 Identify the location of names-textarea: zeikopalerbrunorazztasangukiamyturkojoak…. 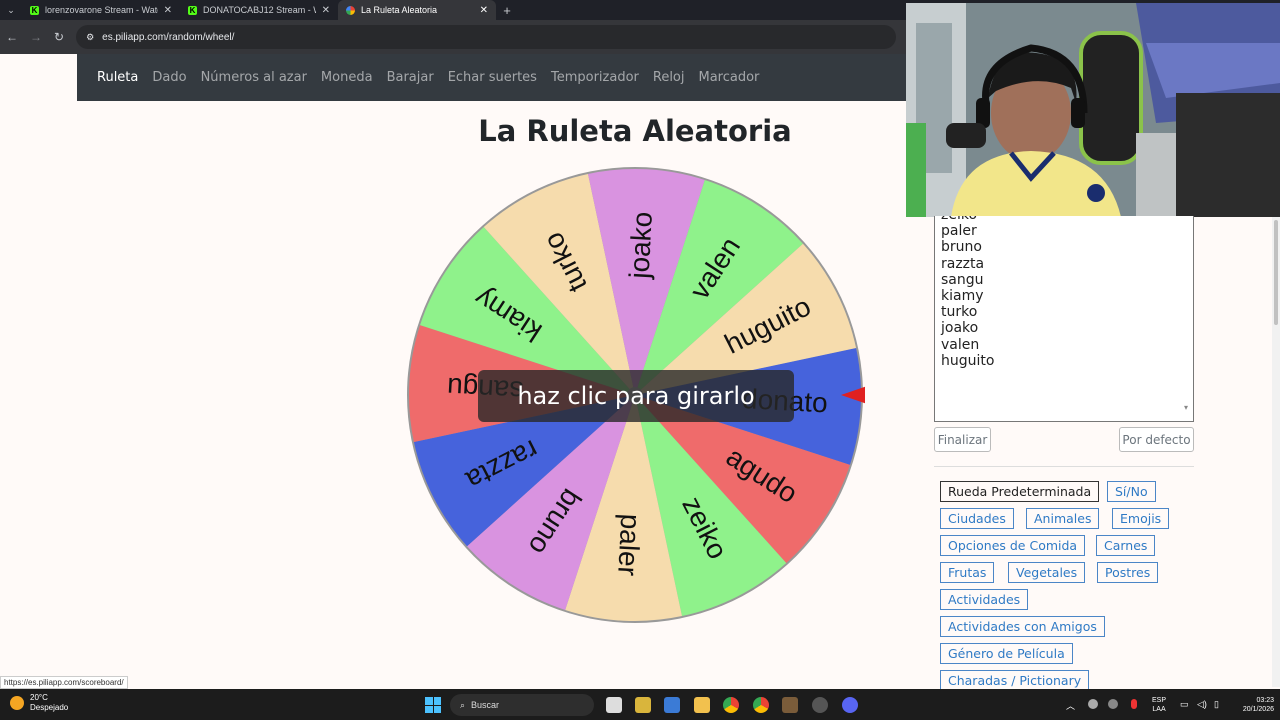
(1064, 319).